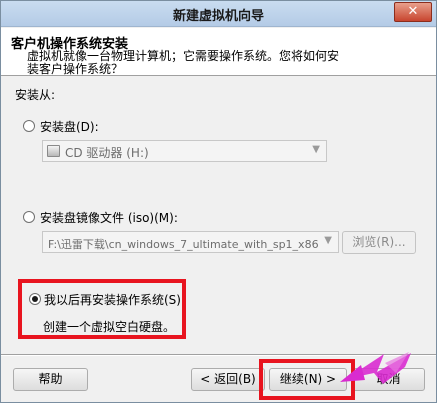 This screenshot has height=403, width=437. What do you see at coordinates (29, 126) in the screenshot?
I see `installer-disc-radio` at bounding box center [29, 126].